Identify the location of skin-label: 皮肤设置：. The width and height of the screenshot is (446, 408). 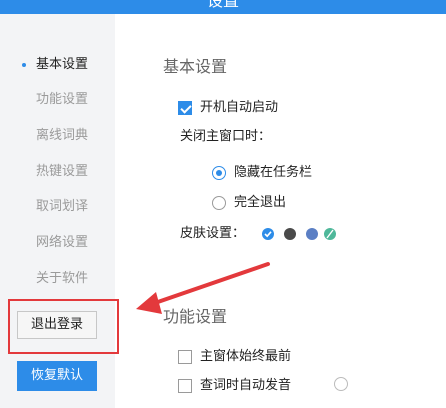
(213, 233).